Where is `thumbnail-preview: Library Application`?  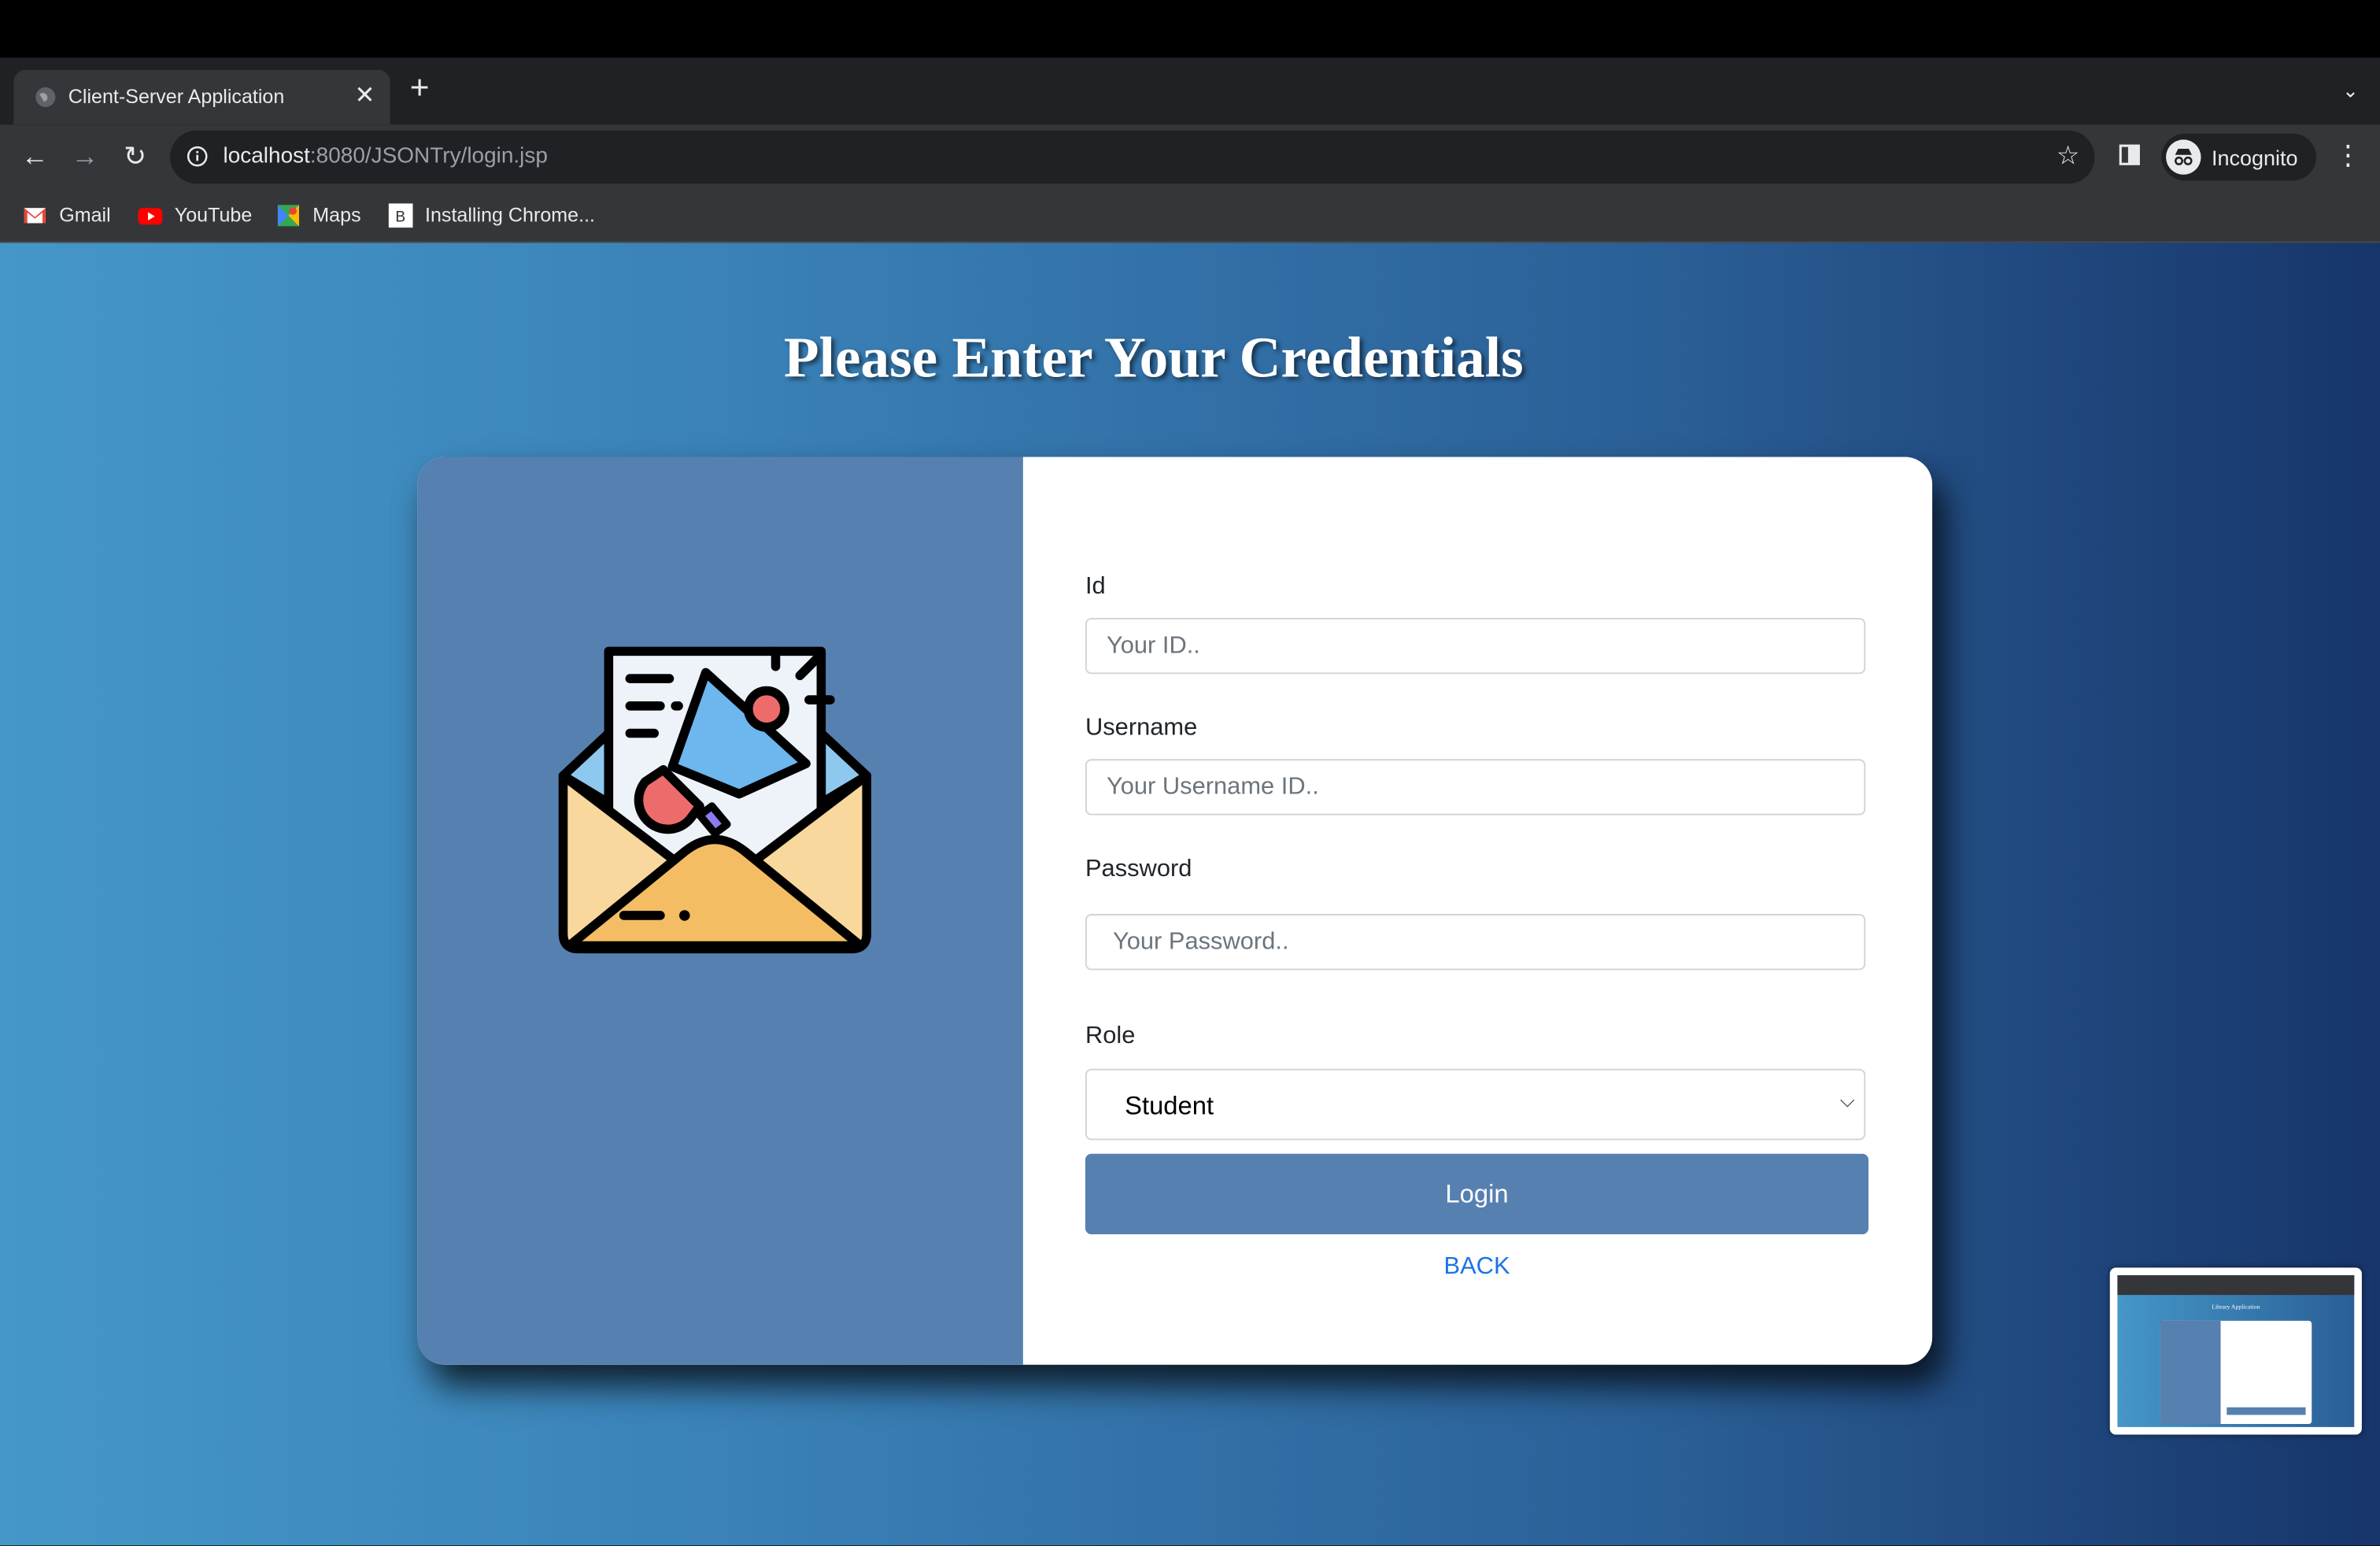 thumbnail-preview: Library Application is located at coordinates (2236, 1351).